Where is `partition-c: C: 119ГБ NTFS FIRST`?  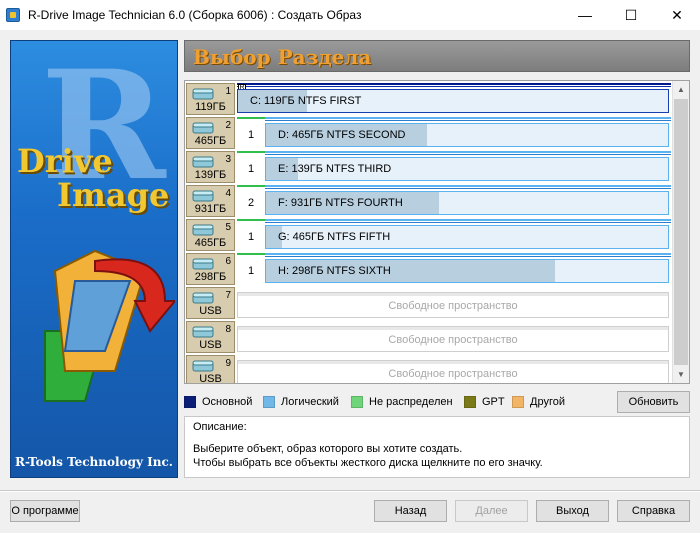
partition-c: C: 119ГБ NTFS FIRST is located at coordinates (453, 101).